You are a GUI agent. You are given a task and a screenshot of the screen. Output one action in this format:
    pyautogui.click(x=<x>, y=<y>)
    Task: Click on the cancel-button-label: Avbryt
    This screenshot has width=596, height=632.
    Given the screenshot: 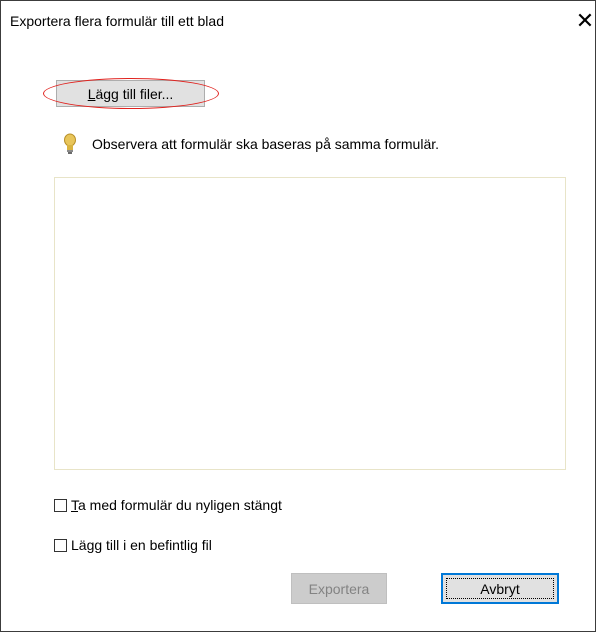 What is the action you would take?
    pyautogui.click(x=500, y=588)
    